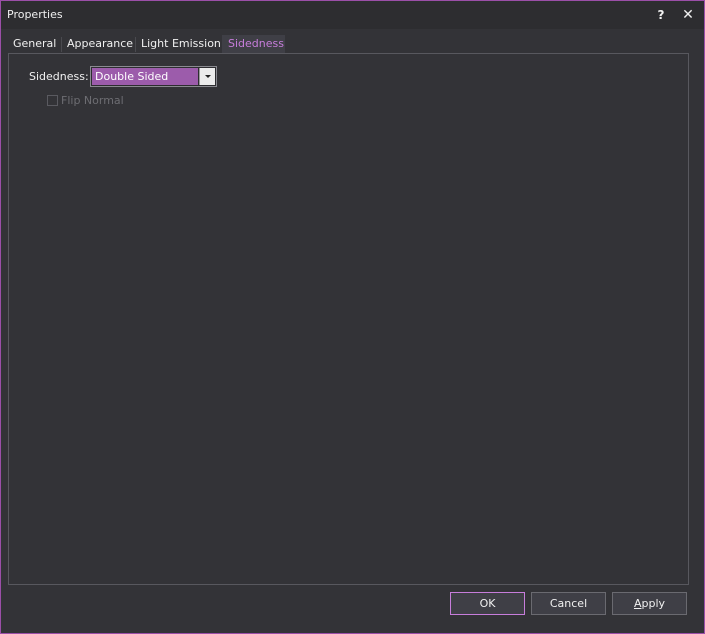 The width and height of the screenshot is (705, 634). I want to click on apply-label: pply, so click(653, 603).